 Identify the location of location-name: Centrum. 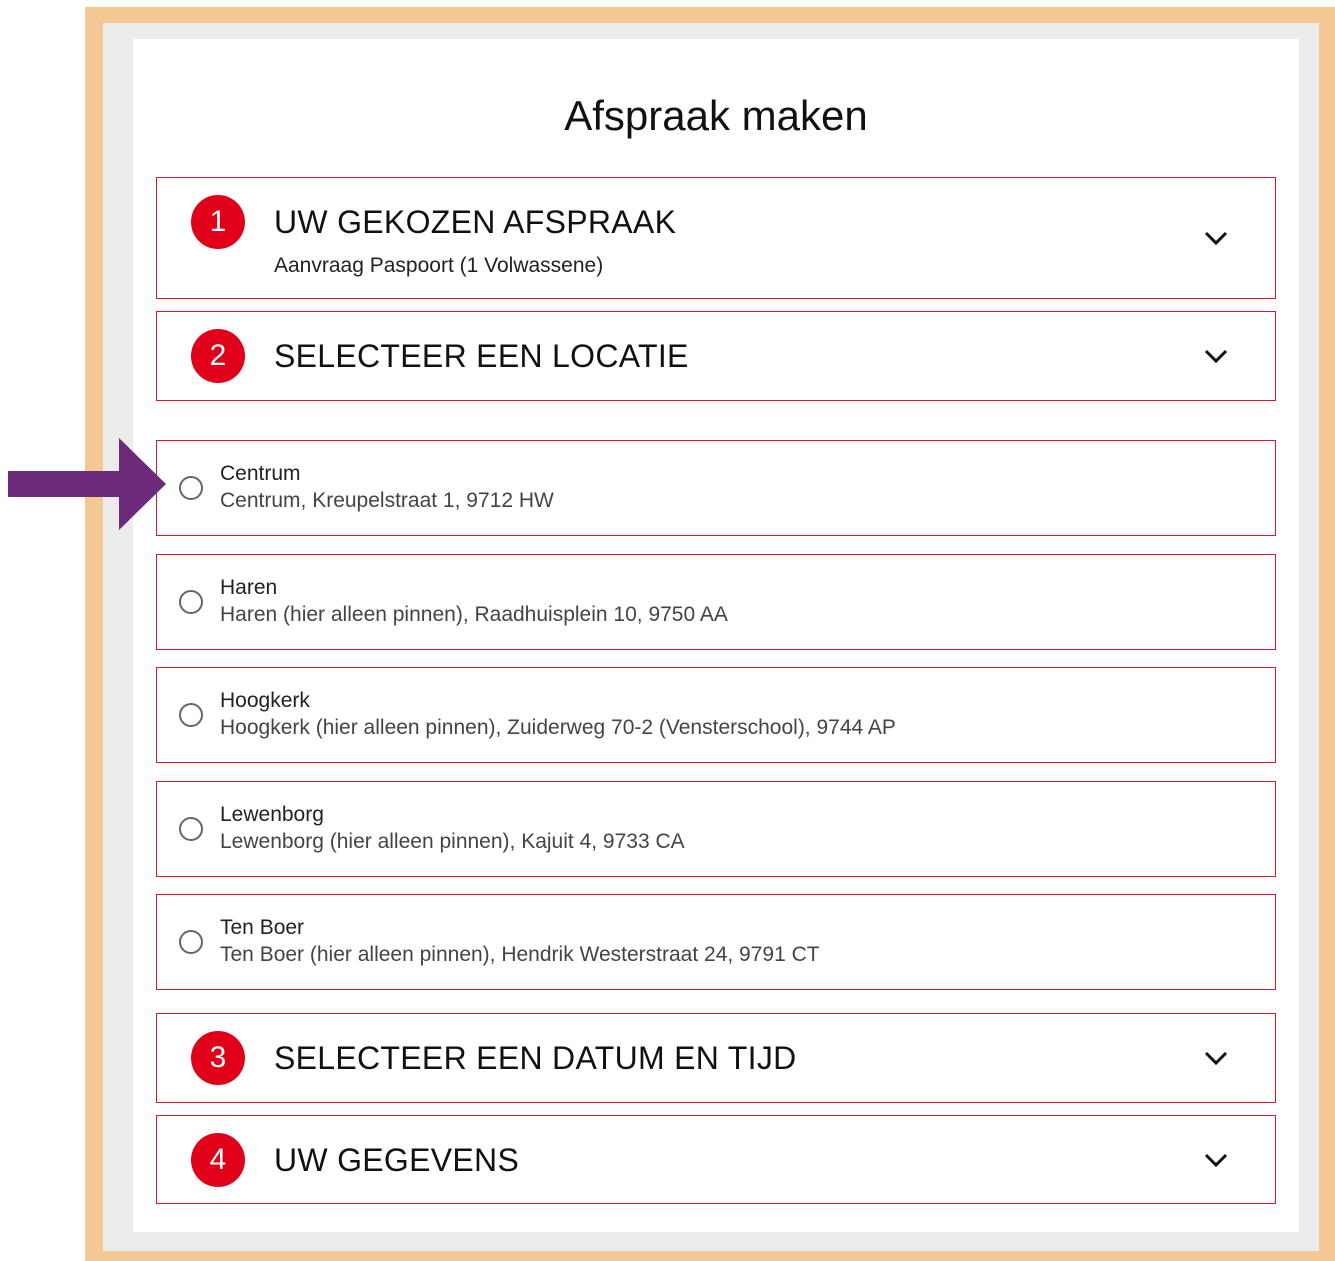
(260, 473).